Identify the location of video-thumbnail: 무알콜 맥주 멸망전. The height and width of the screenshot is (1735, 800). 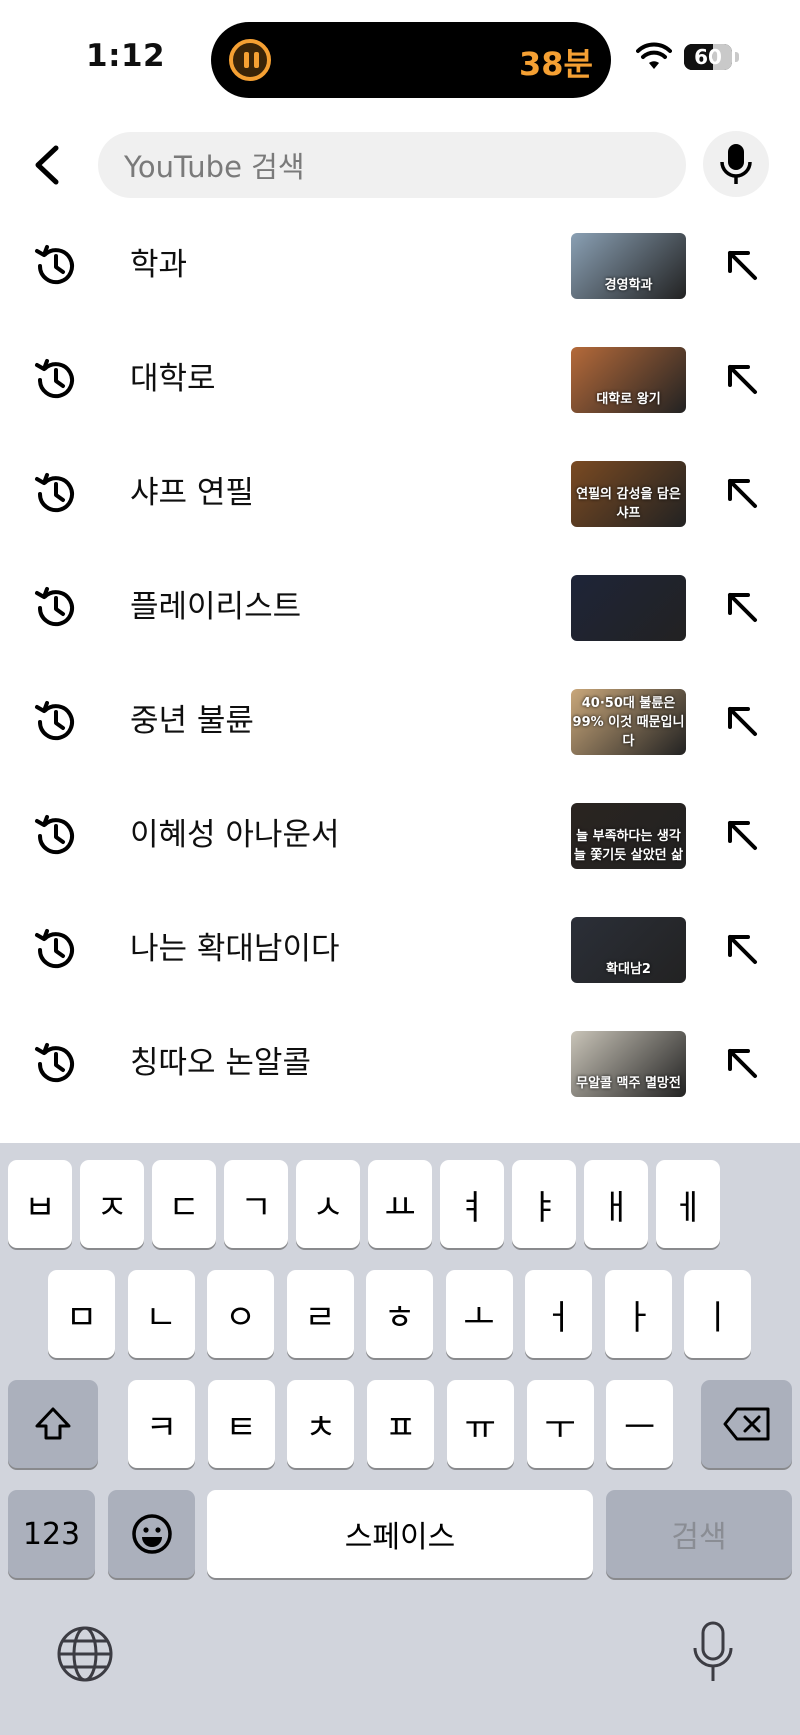
(628, 1064).